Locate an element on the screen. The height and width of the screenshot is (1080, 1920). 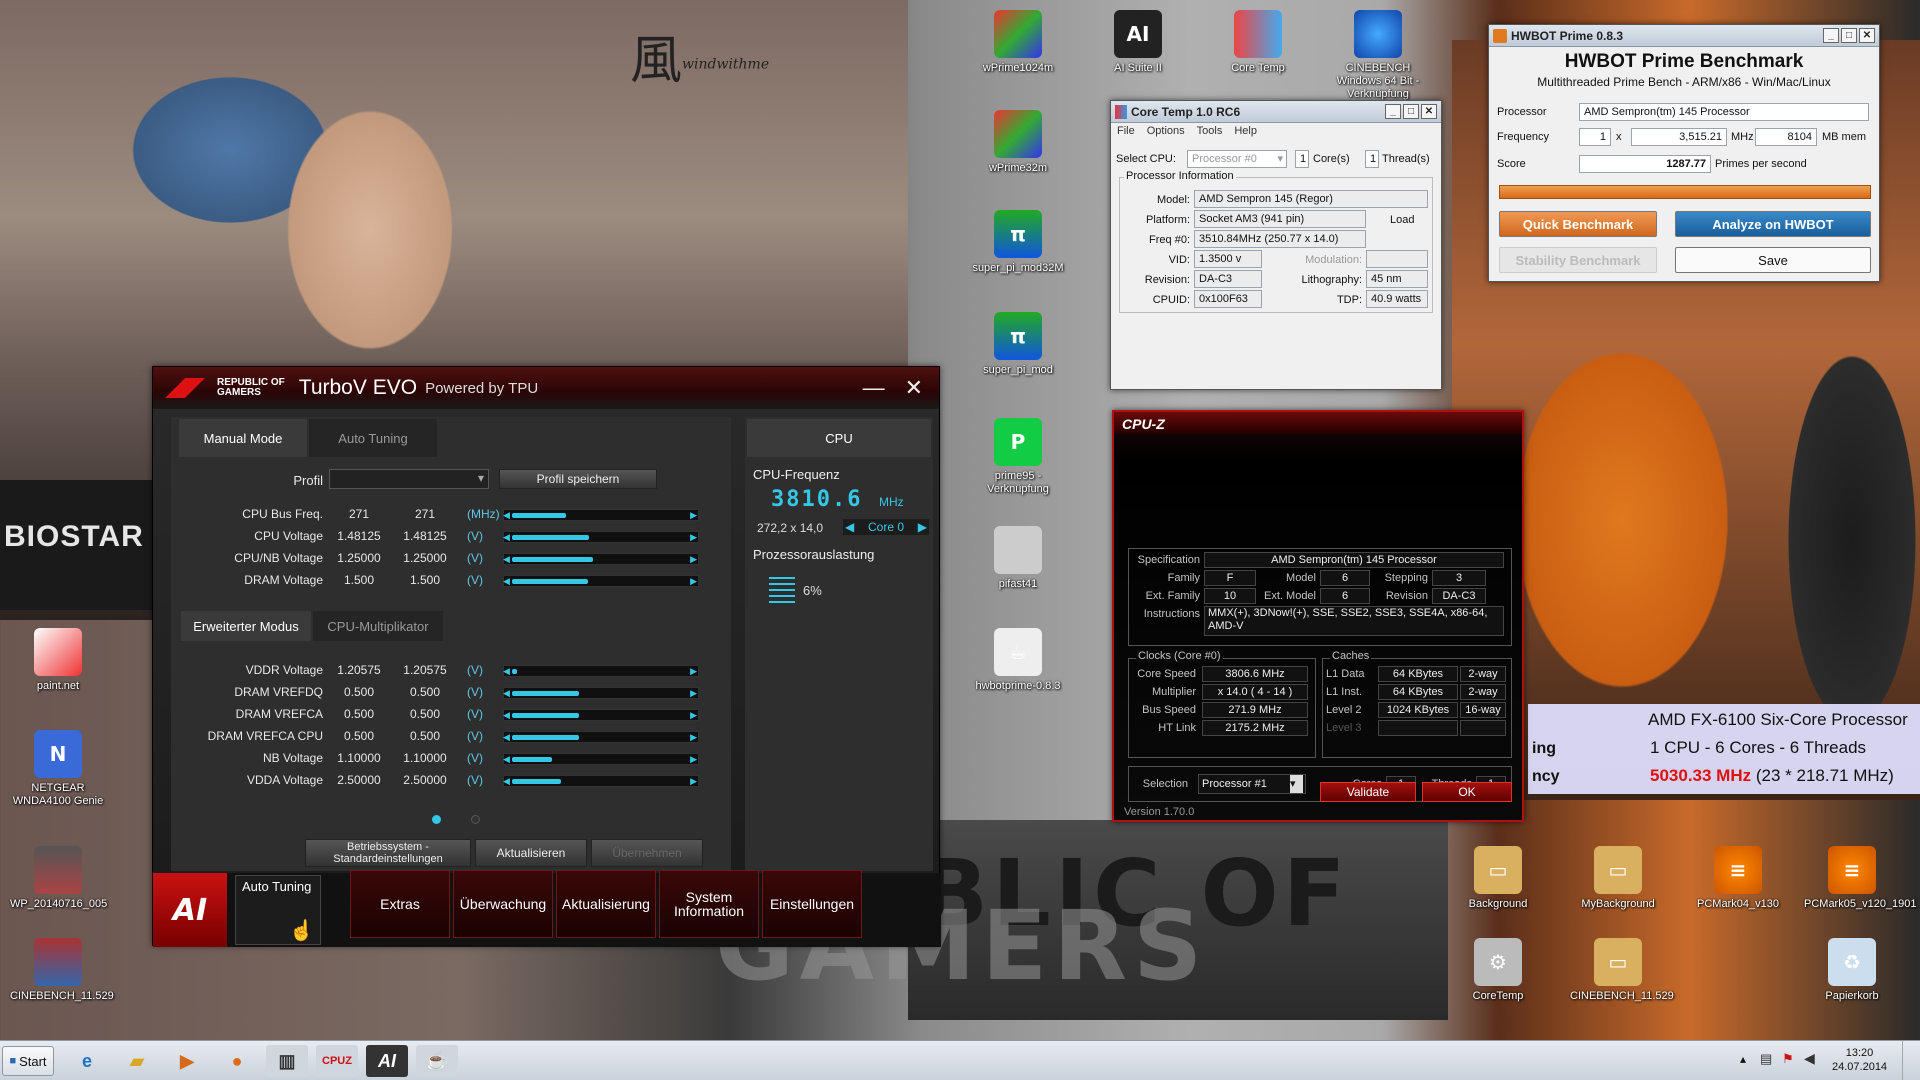
ok-button: OK is located at coordinates (1467, 792).